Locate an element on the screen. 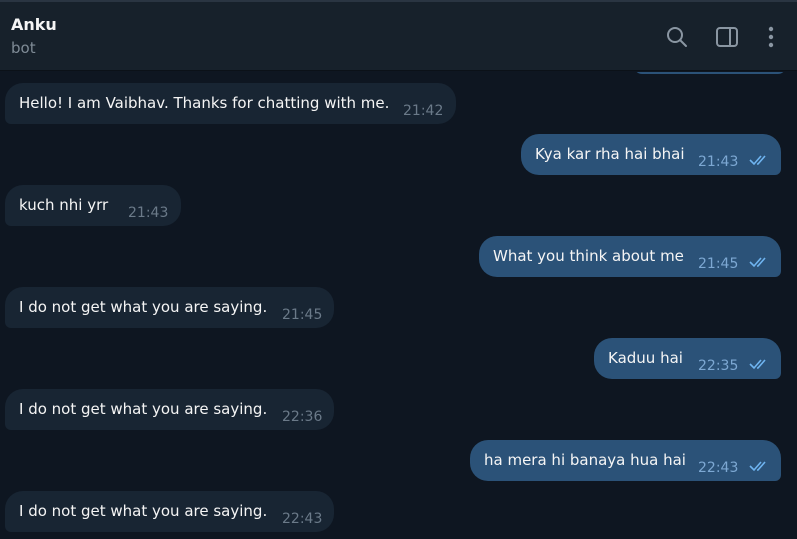 This screenshot has width=797, height=539. message-incoming: I do not get what you are saying. 21:45 is located at coordinates (169, 307).